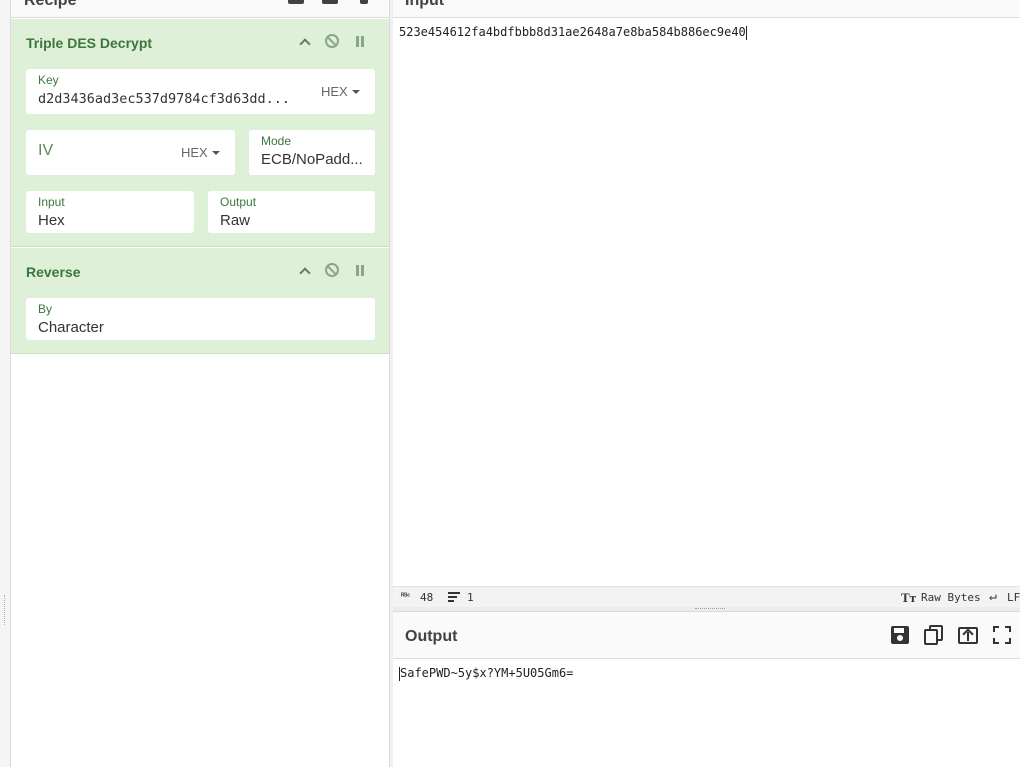  Describe the element at coordinates (454, 597) in the screenshot. I see `line-count-icon` at that location.